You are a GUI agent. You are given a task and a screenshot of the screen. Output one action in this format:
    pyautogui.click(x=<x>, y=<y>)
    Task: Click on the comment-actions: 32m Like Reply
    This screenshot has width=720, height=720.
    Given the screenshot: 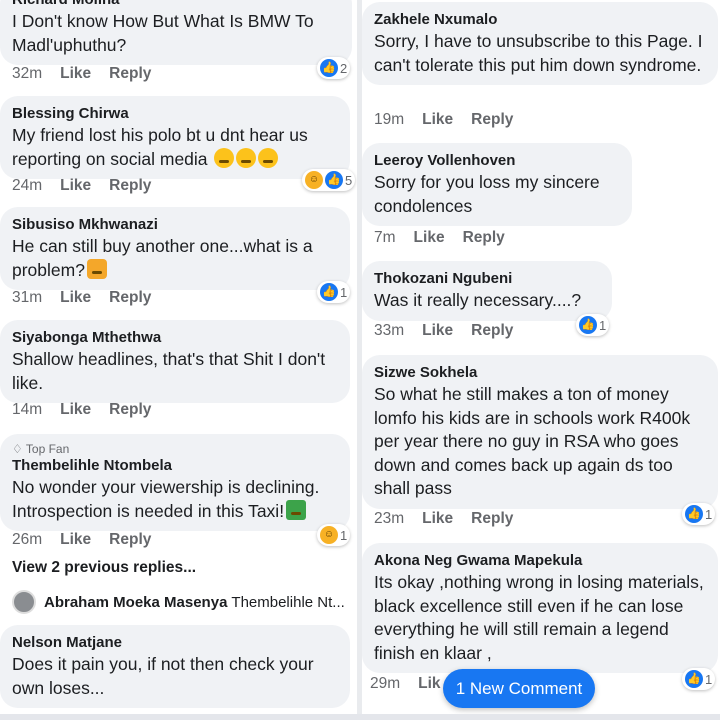 What is the action you would take?
    pyautogui.click(x=90, y=74)
    